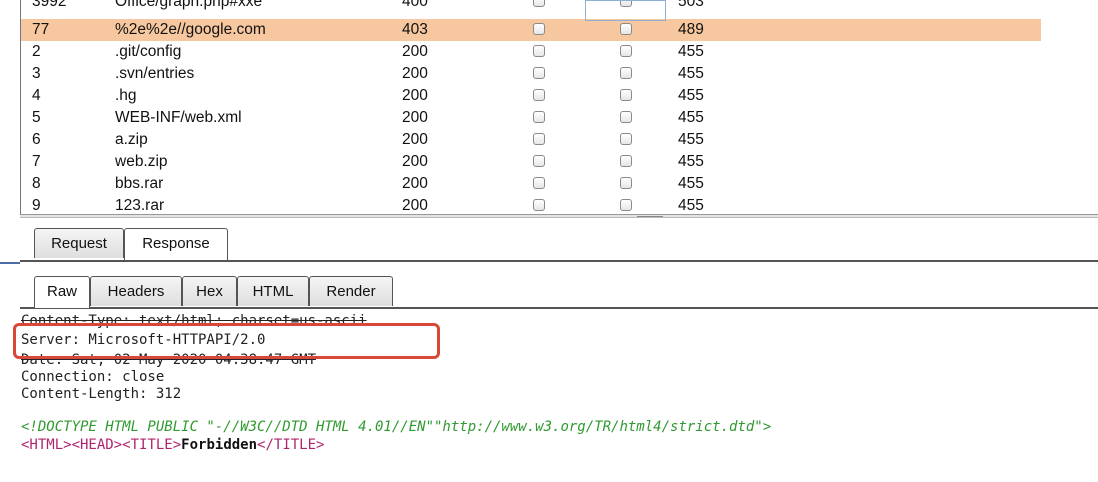 This screenshot has height=482, width=1098. What do you see at coordinates (10, 263) in the screenshot?
I see `left-edge-marker` at bounding box center [10, 263].